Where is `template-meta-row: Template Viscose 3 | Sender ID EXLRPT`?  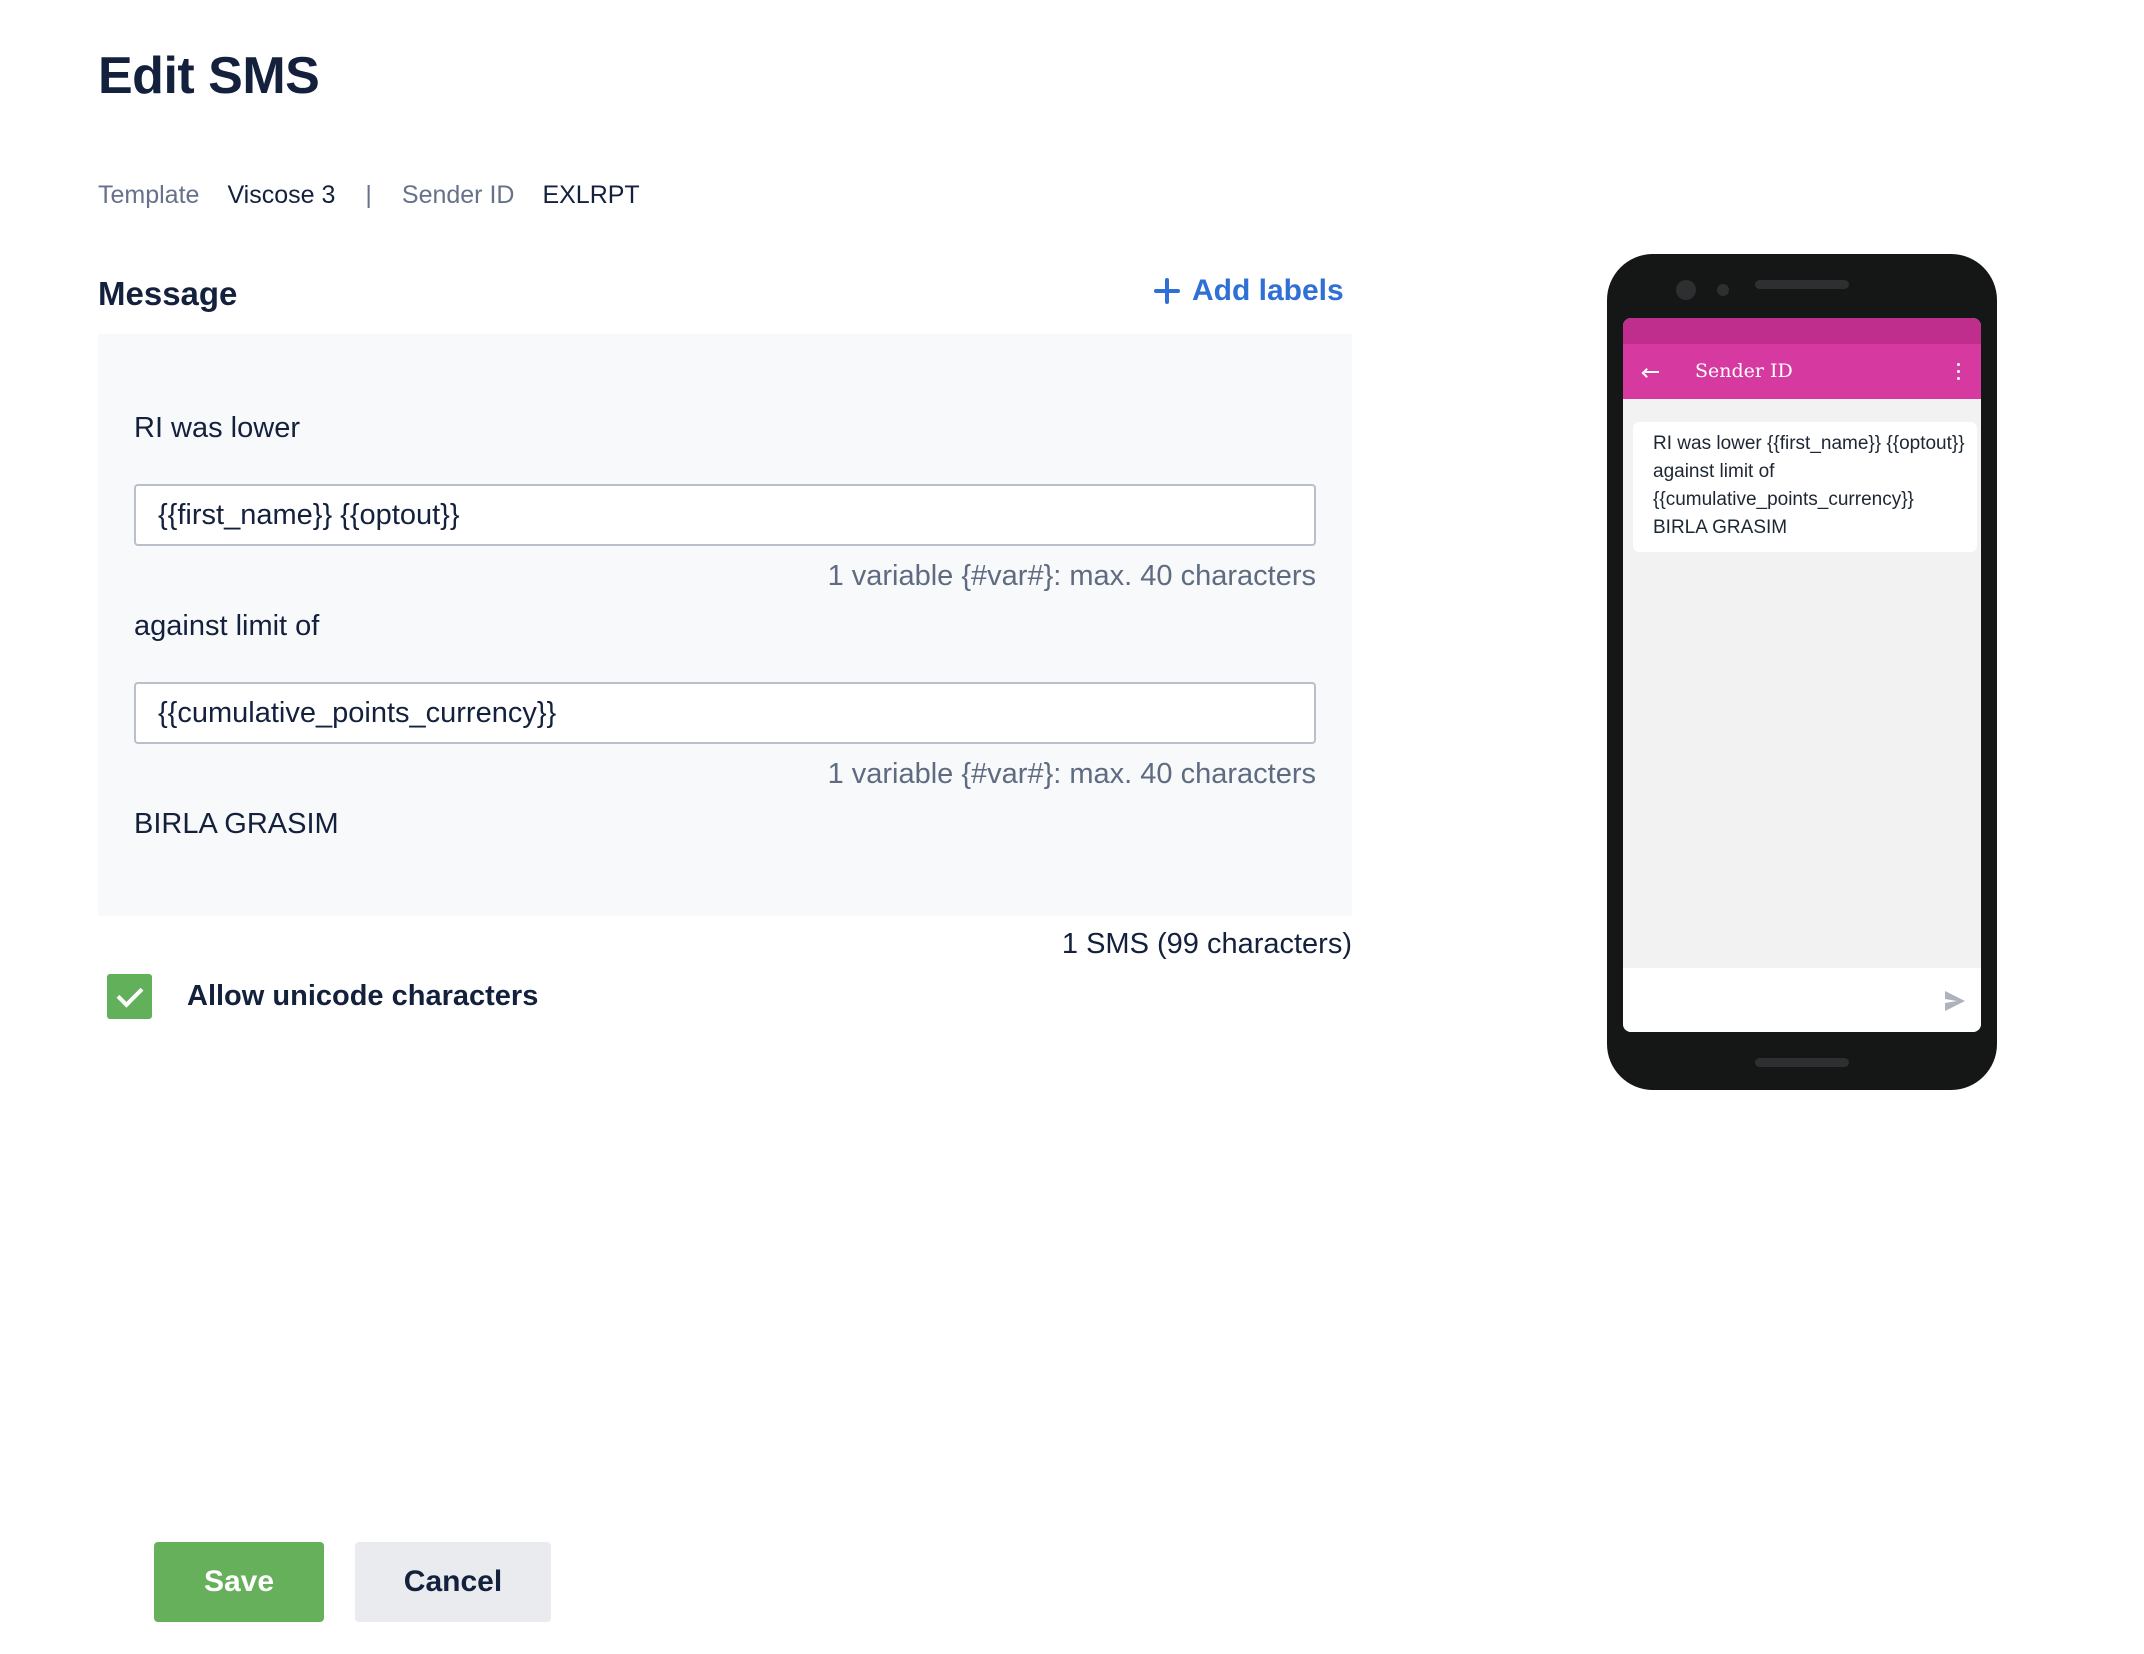 template-meta-row: Template Viscose 3 | Sender ID EXLRPT is located at coordinates (369, 195).